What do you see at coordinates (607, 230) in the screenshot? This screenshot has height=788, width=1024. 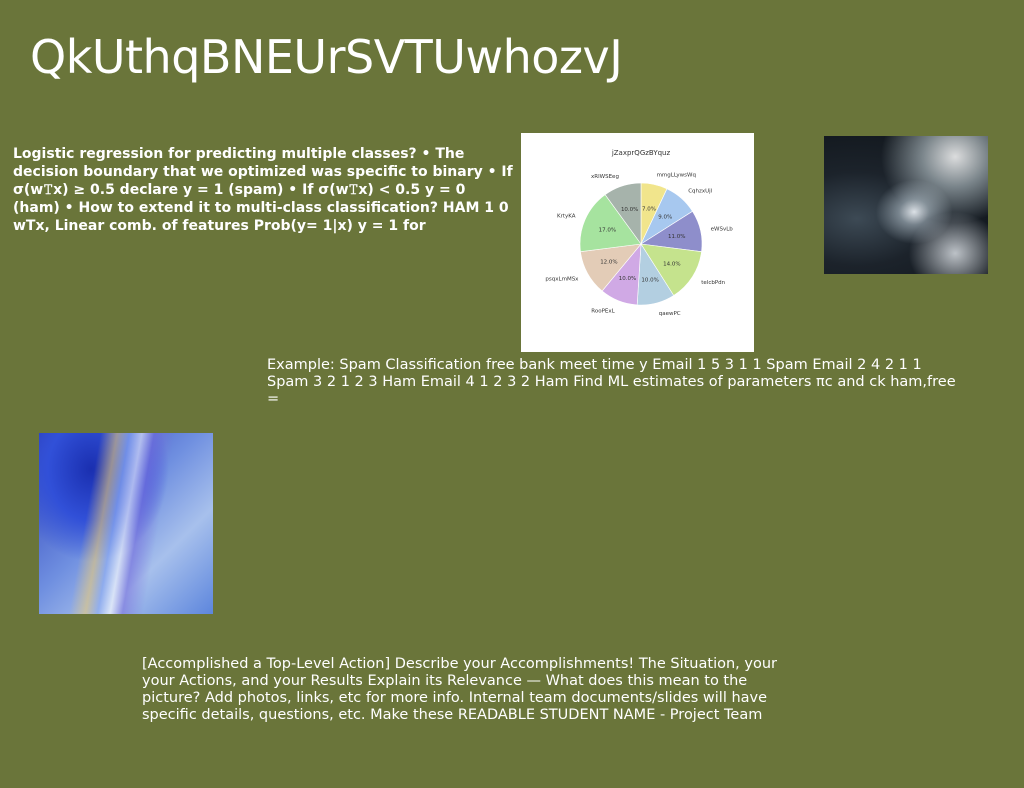 I see `pie-pct-label: 17.0%` at bounding box center [607, 230].